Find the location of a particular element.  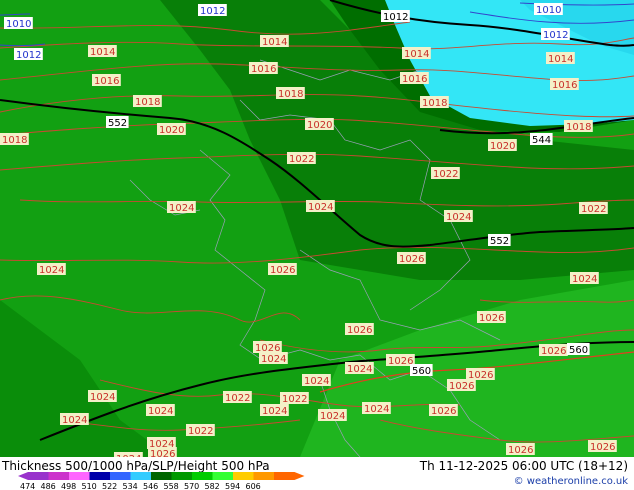

svg-text: 1016 is located at coordinates (106, 81).